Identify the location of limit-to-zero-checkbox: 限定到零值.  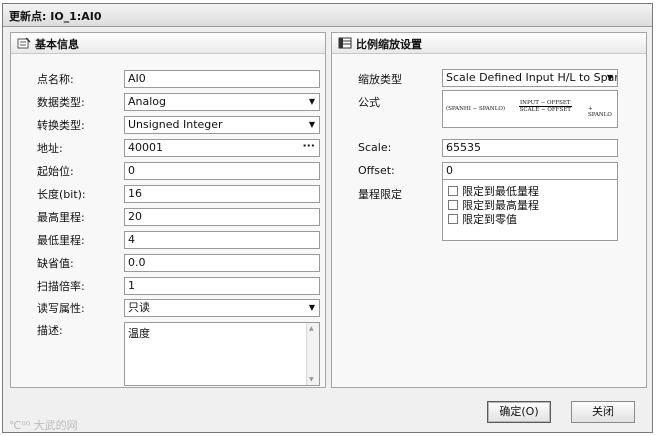
(482, 218).